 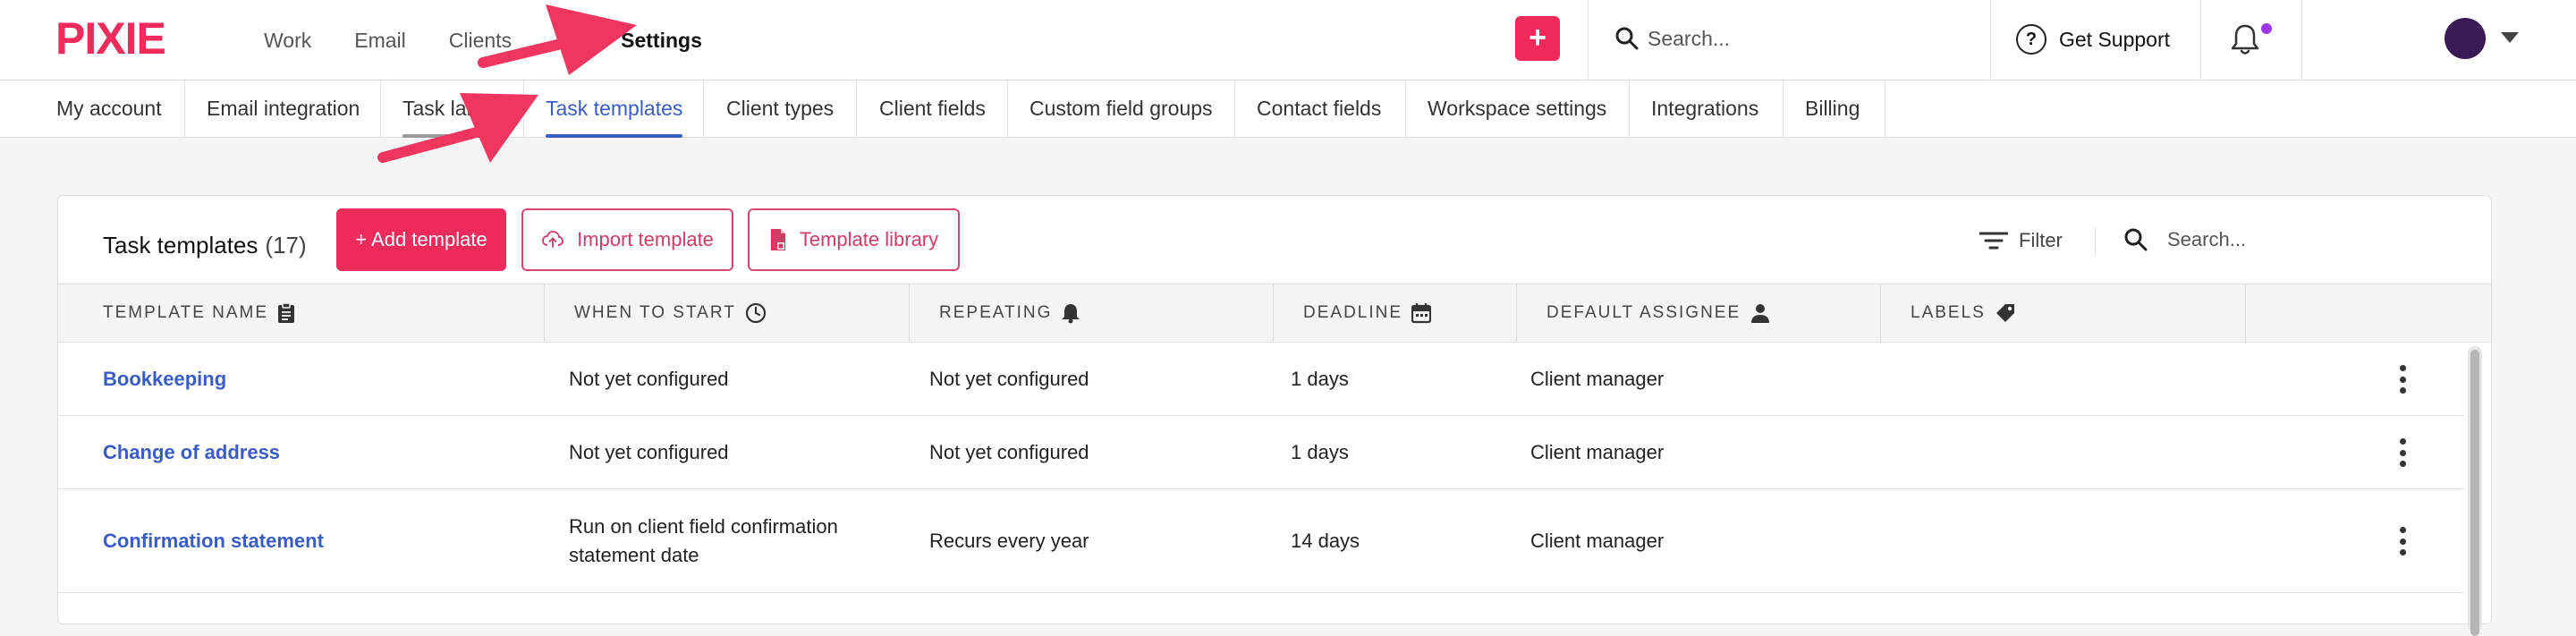 I want to click on template-library-button: Template library, so click(x=854, y=239).